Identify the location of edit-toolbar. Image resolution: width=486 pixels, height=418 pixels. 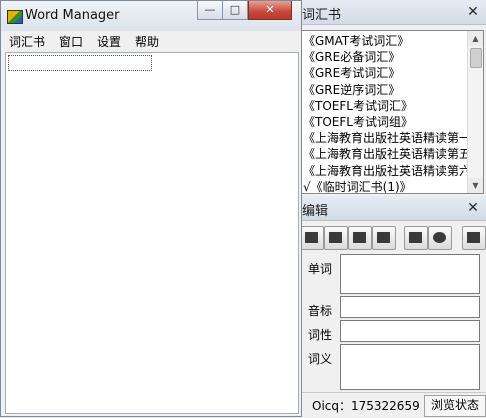
(393, 238).